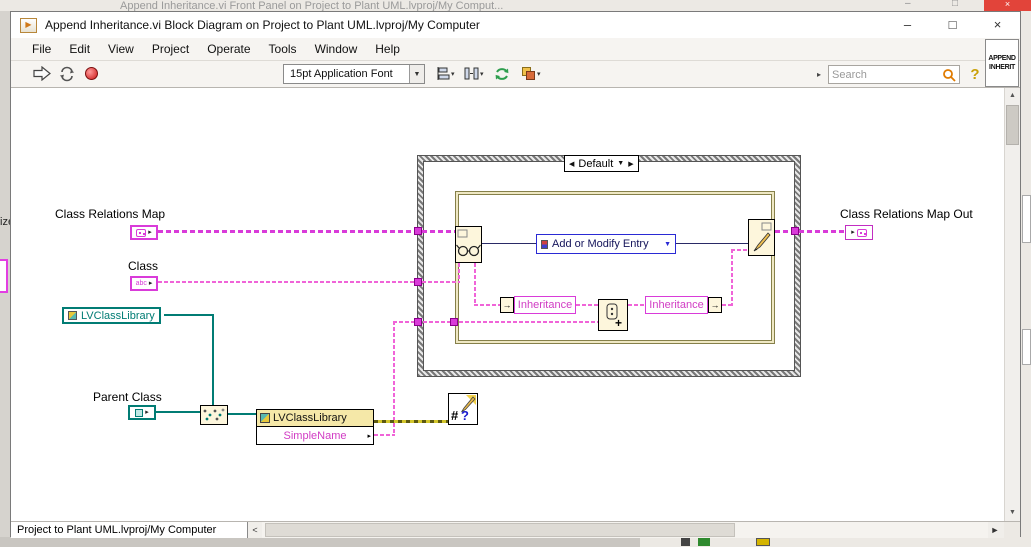 Image resolution: width=1031 pixels, height=547 pixels. I want to click on label-class: Class, so click(143, 266).